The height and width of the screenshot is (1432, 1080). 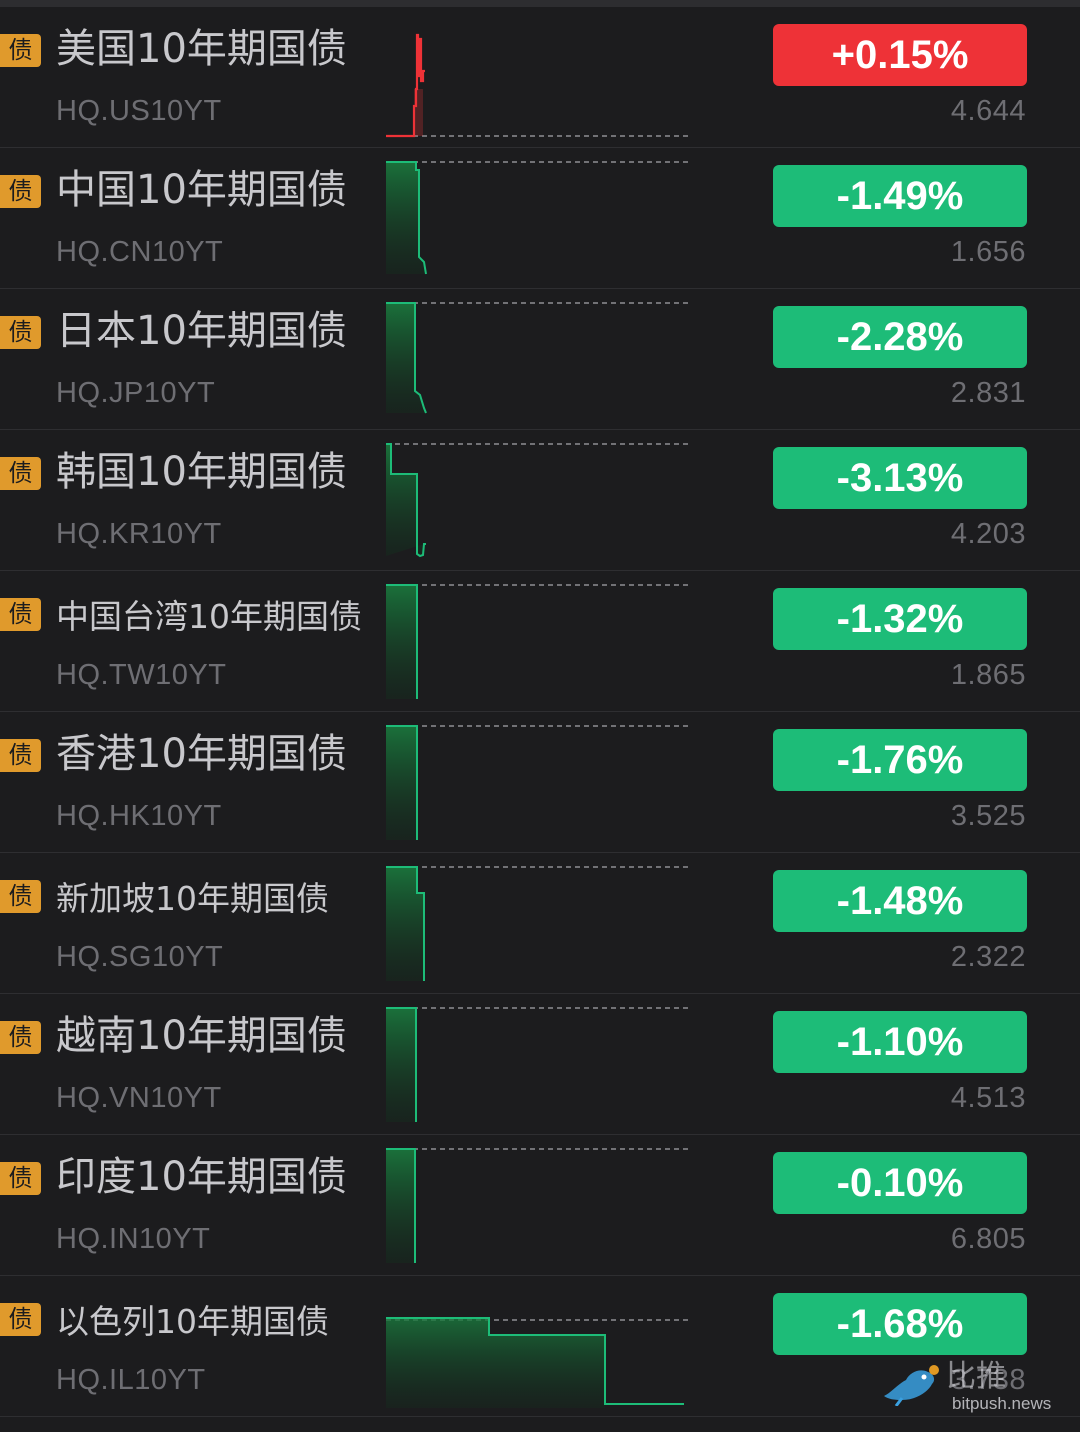 I want to click on bitpush-watermark: 比推 bitpush.news, so click(x=975, y=1390).